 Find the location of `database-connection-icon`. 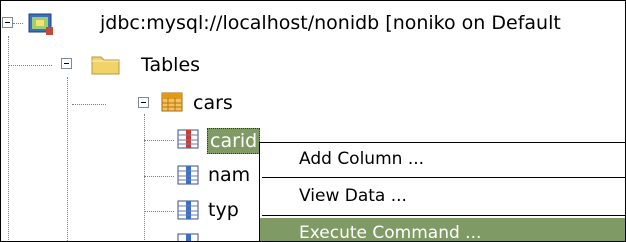

database-connection-icon is located at coordinates (40, 24).